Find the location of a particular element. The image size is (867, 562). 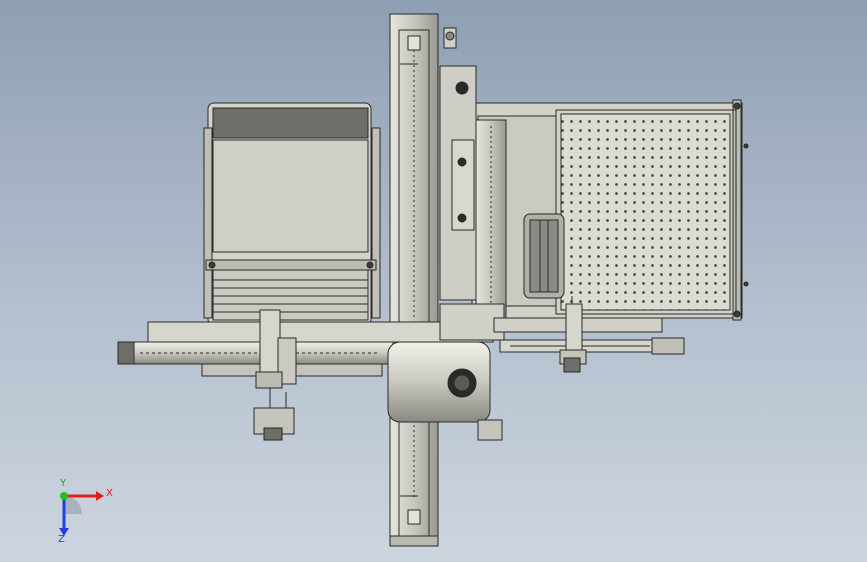

y-axis-label: Y is located at coordinates (63, 483).